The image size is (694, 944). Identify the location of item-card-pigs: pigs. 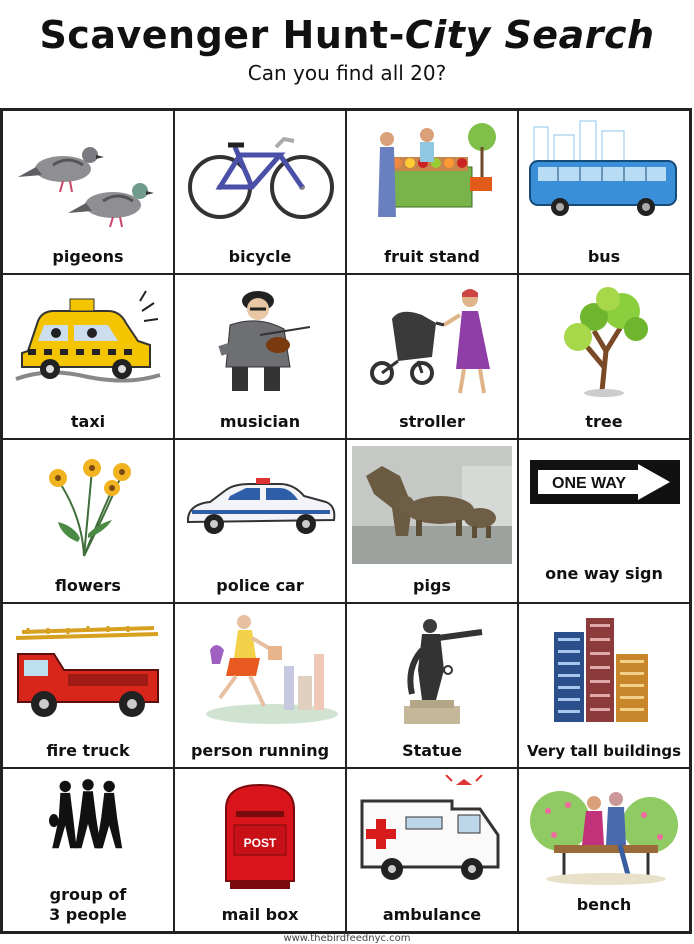
(432, 521).